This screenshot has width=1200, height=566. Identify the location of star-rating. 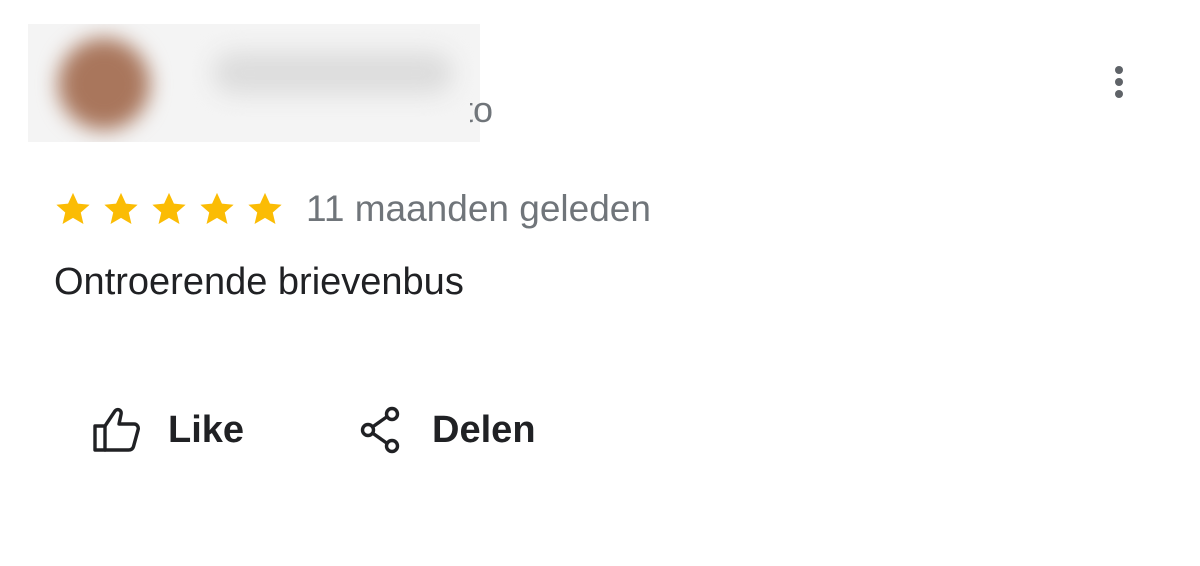
(174, 209).